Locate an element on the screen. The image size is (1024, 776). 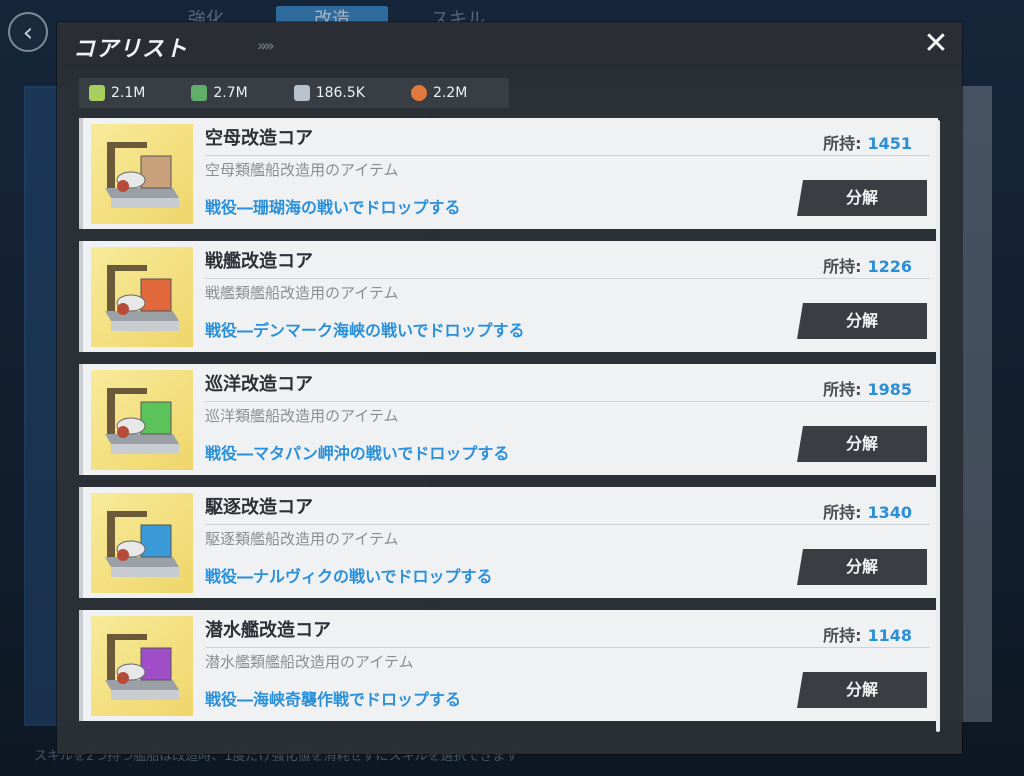
chevron-left-icon: ‹ is located at coordinates (28, 32).